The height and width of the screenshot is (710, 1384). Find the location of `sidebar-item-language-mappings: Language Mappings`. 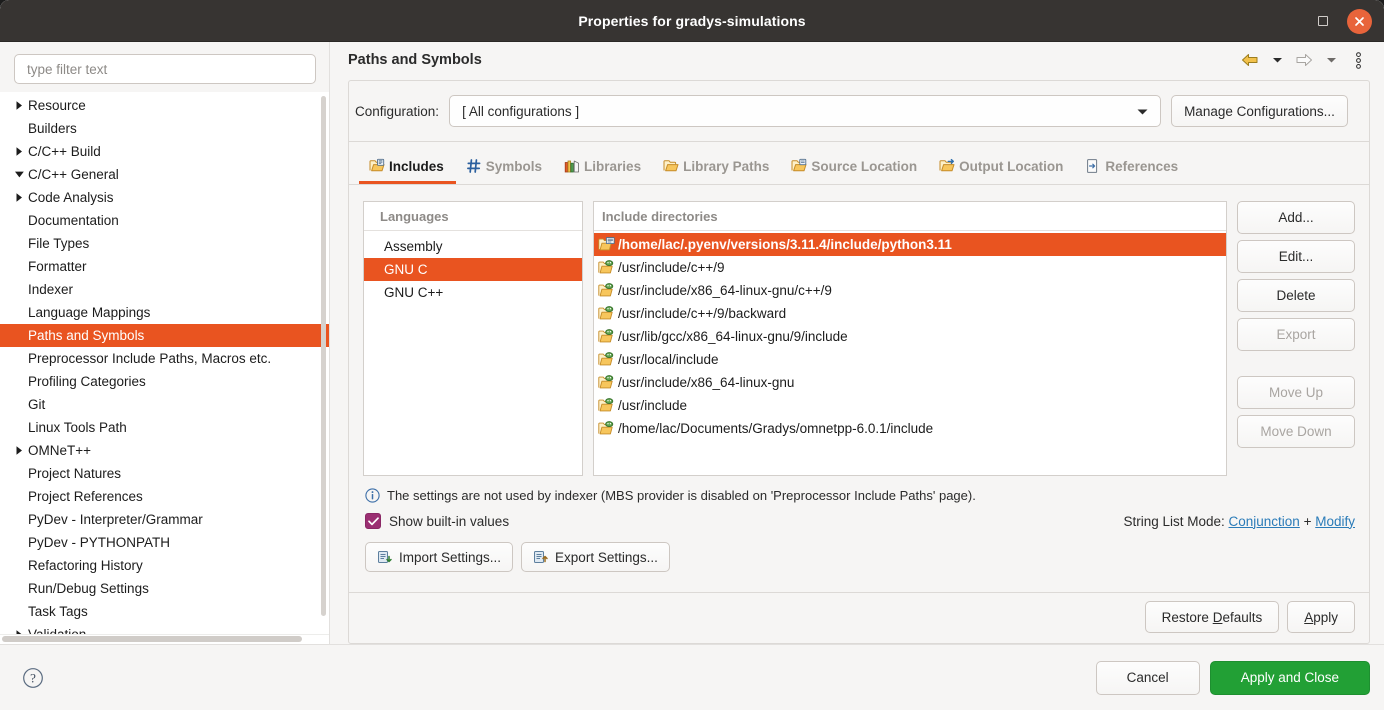

sidebar-item-language-mappings: Language Mappings is located at coordinates (164, 312).